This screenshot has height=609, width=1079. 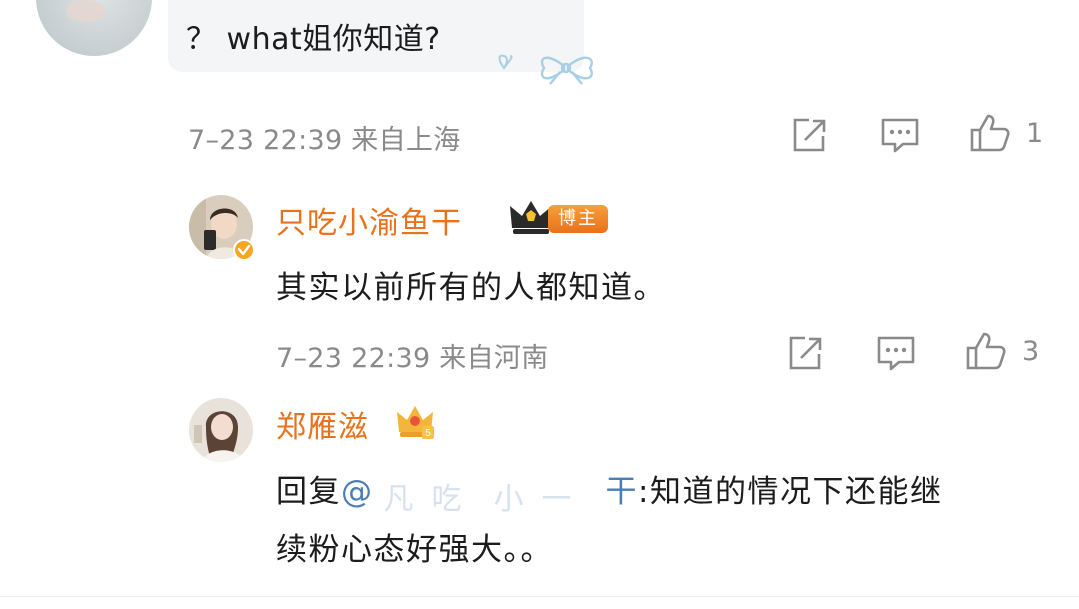 I want to click on commenter-avatar, so click(x=94, y=28).